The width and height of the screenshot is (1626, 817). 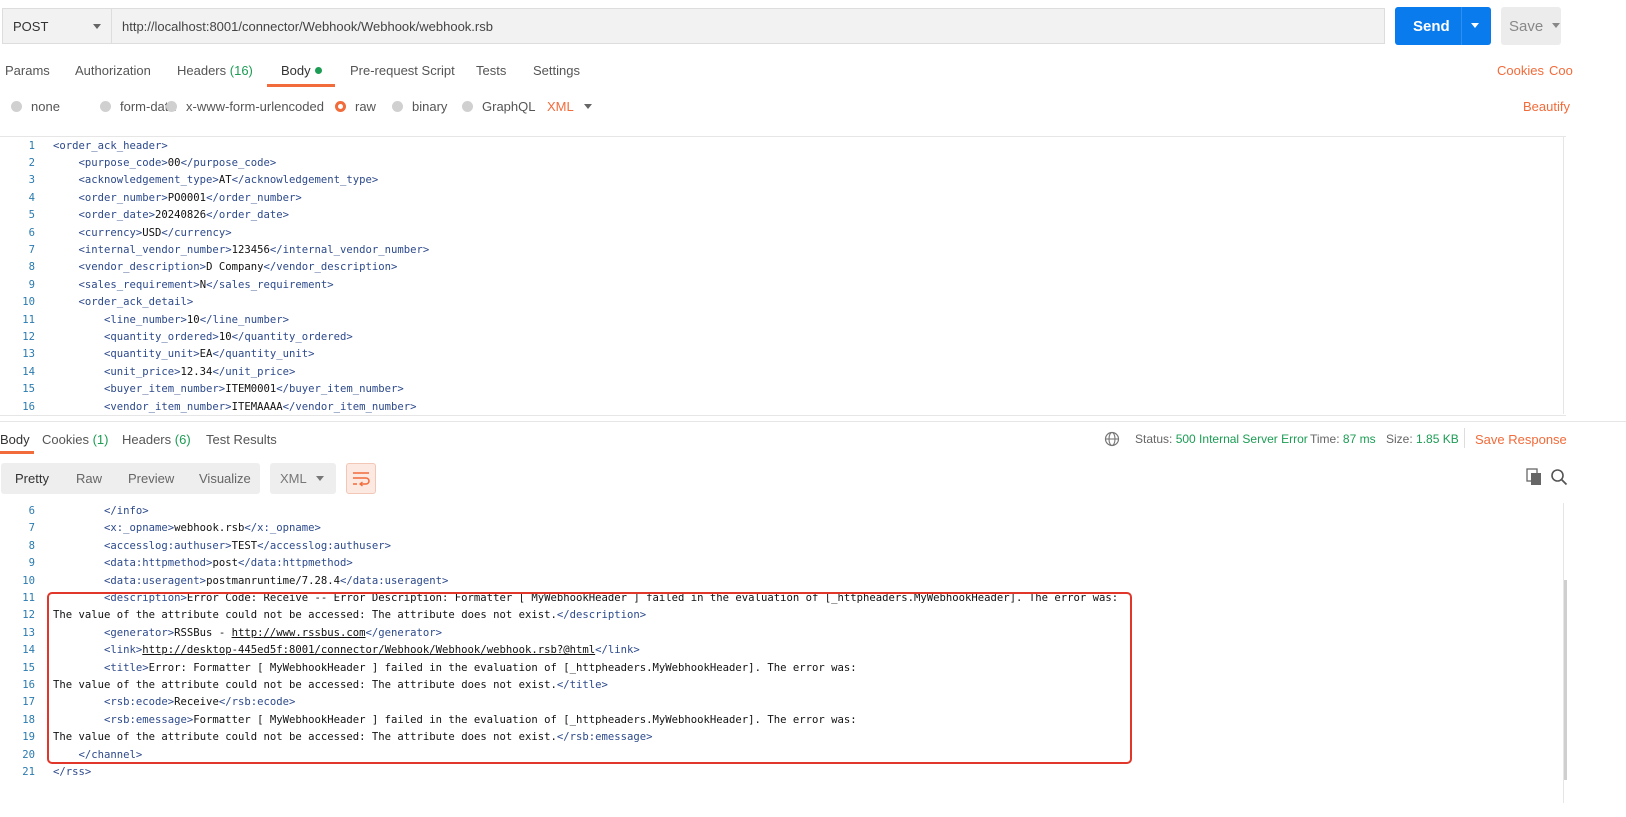 What do you see at coordinates (28, 302) in the screenshot?
I see `line-number: 10` at bounding box center [28, 302].